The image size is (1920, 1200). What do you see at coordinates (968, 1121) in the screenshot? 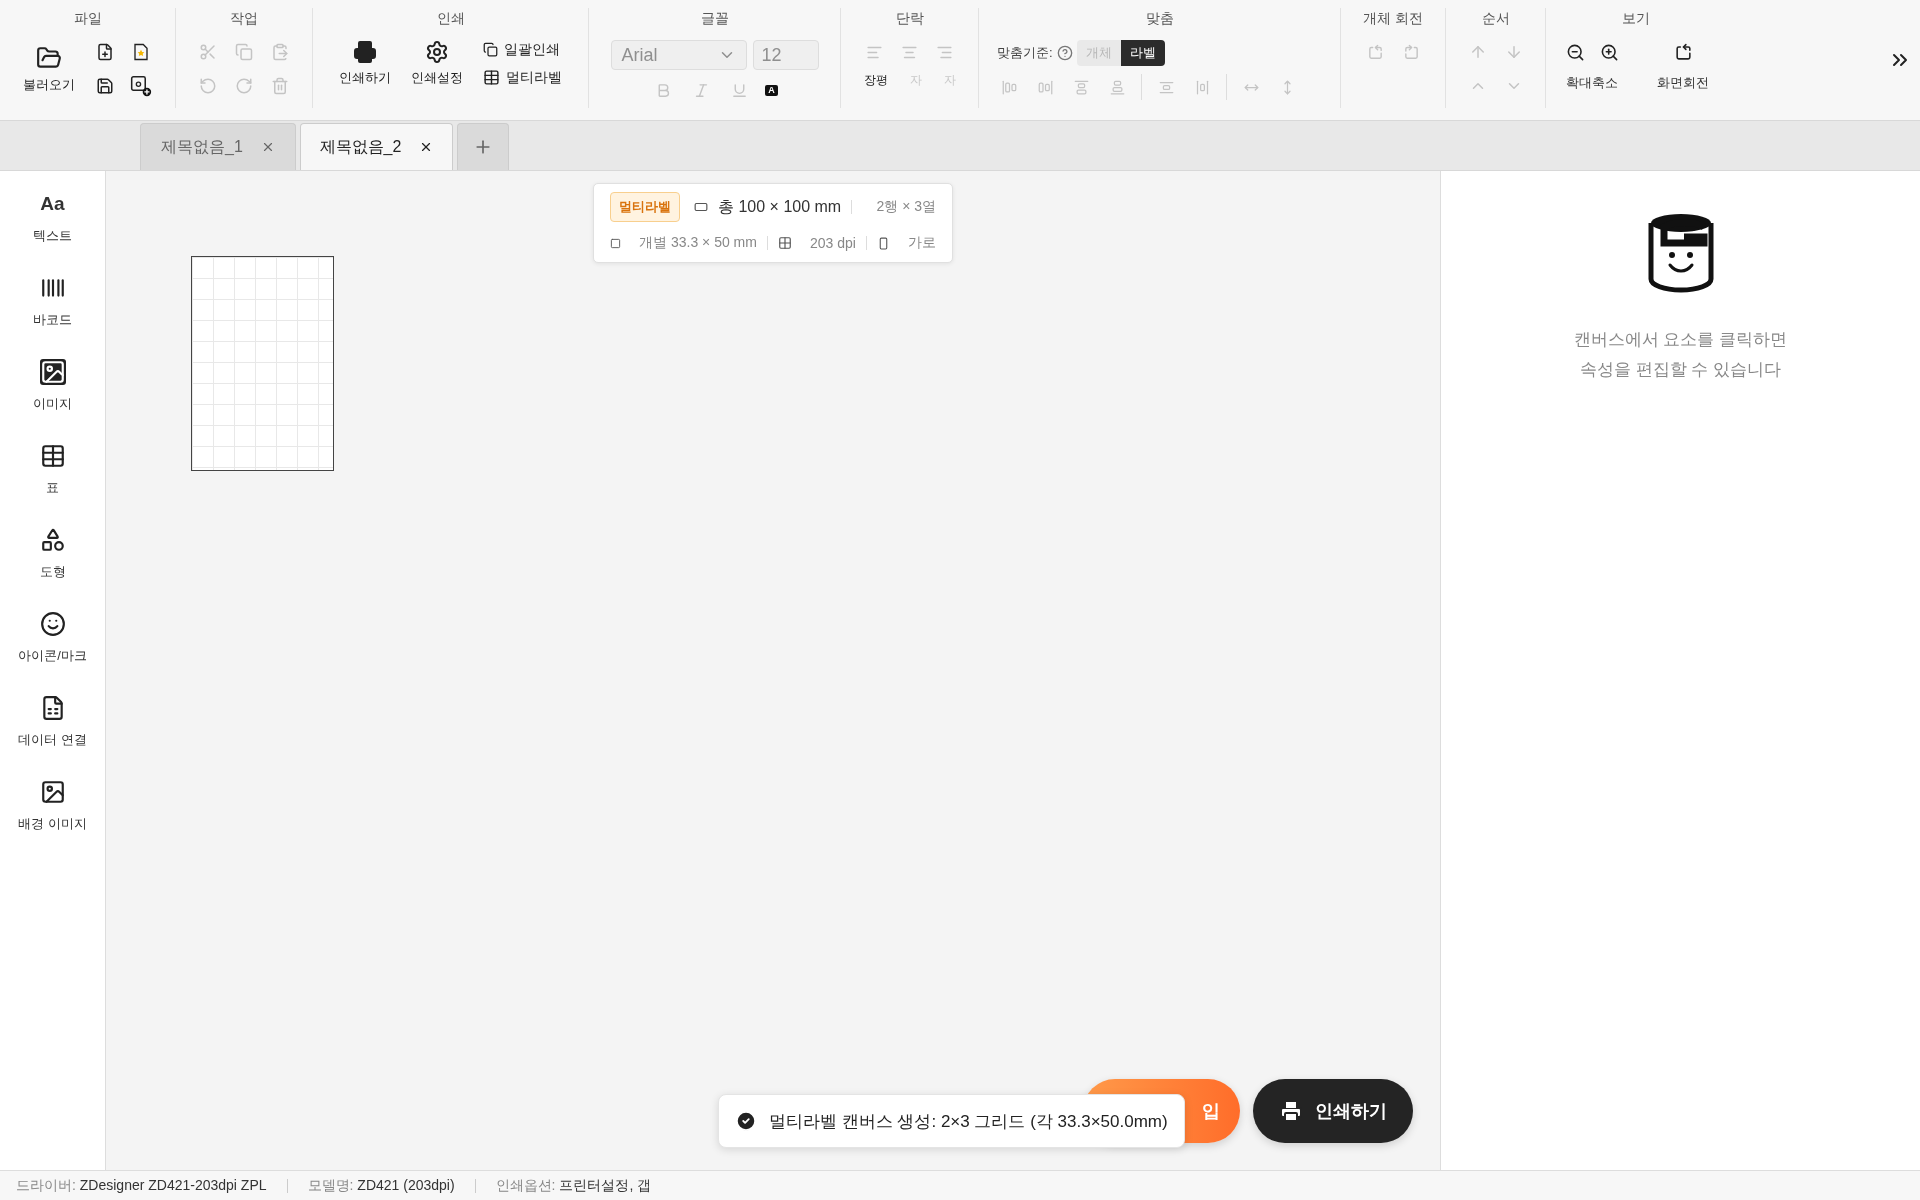
I see `toast-message: 멀티라벨 캔버스 생성: 2×3 그리드 (각 33.3×50.0mm)` at bounding box center [968, 1121].